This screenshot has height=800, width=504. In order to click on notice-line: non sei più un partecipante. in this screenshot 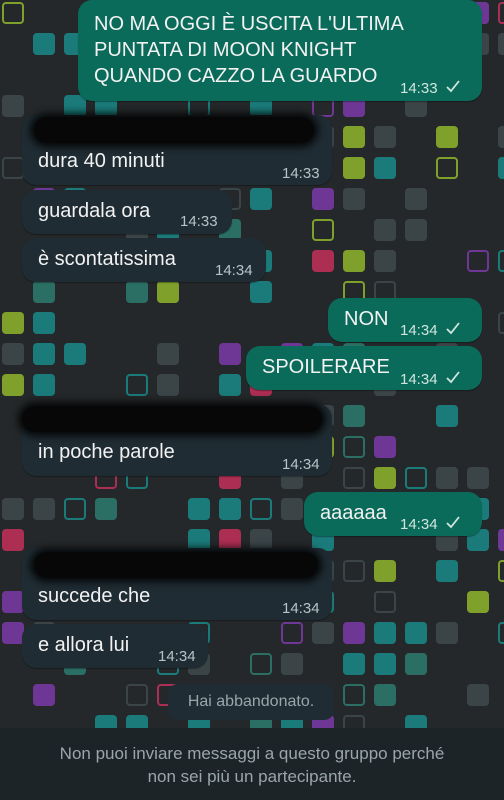, I will do `click(252, 776)`.